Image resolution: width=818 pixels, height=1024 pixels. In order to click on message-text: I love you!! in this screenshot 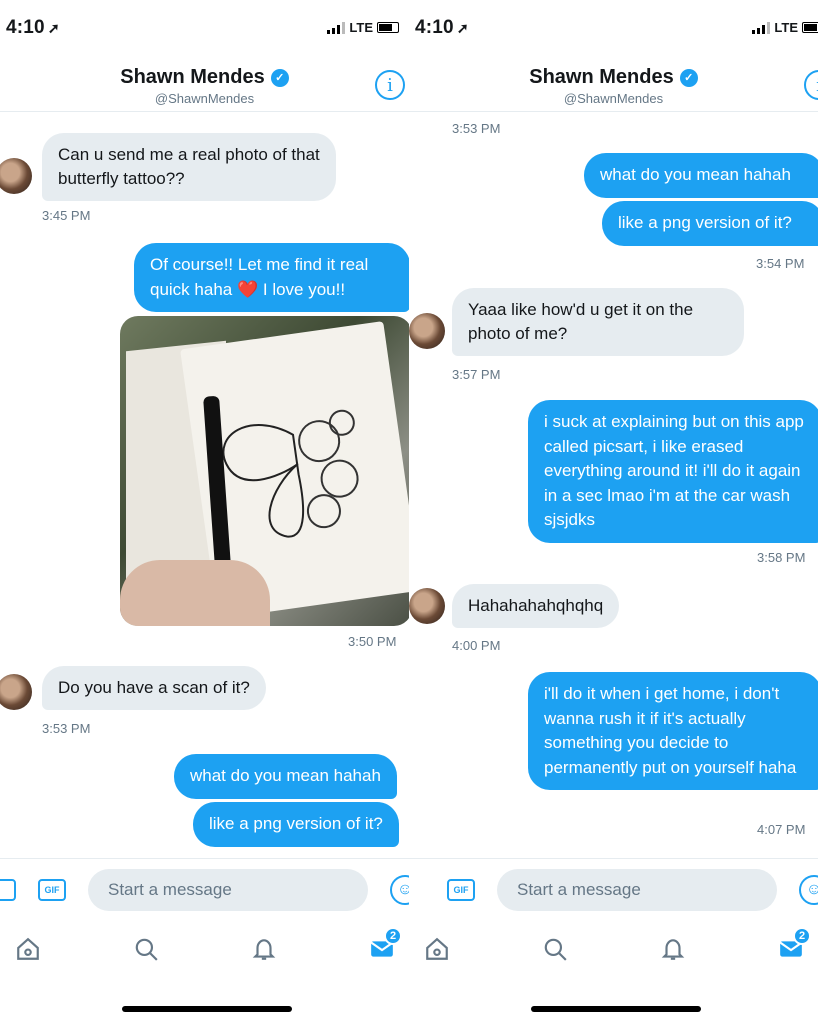, I will do `click(304, 289)`.